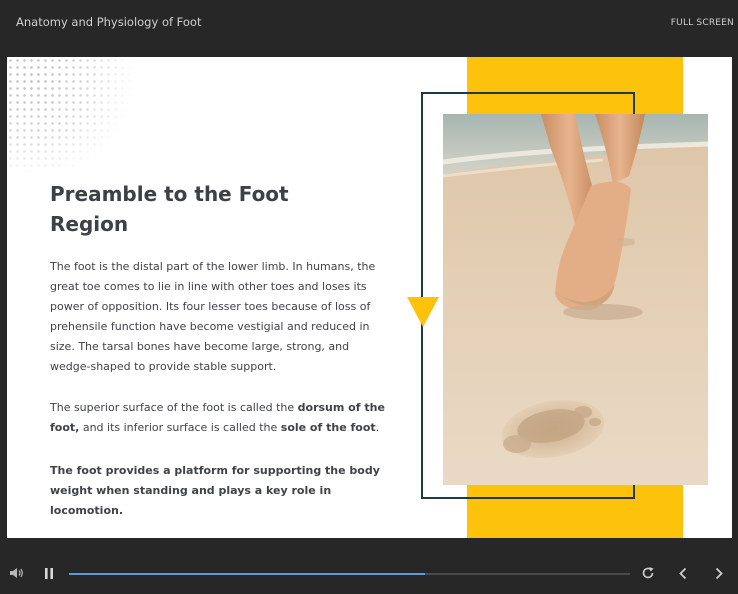 The image size is (738, 594). I want to click on course-title: Anatomy and Physiology of Foot, so click(109, 22).